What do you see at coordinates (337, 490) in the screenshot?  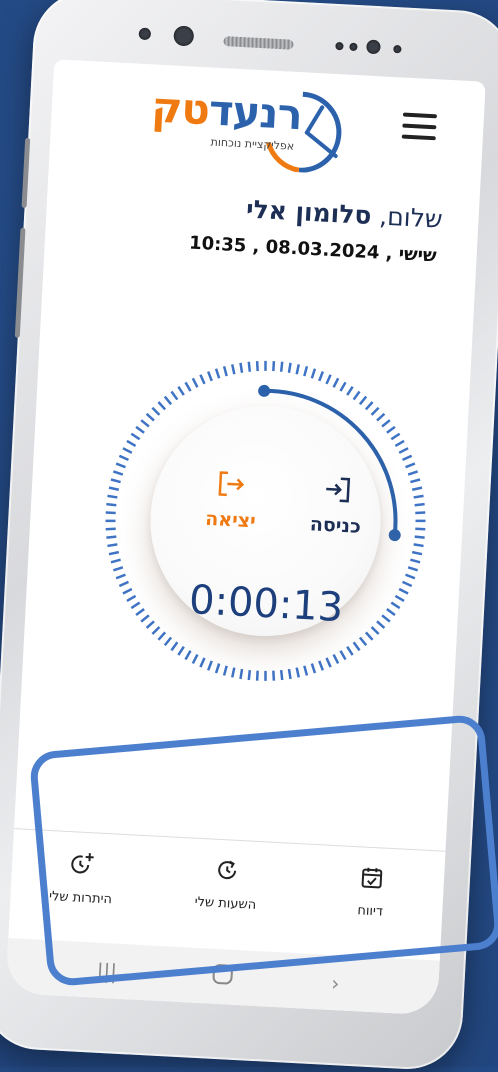 I see `login-icon` at bounding box center [337, 490].